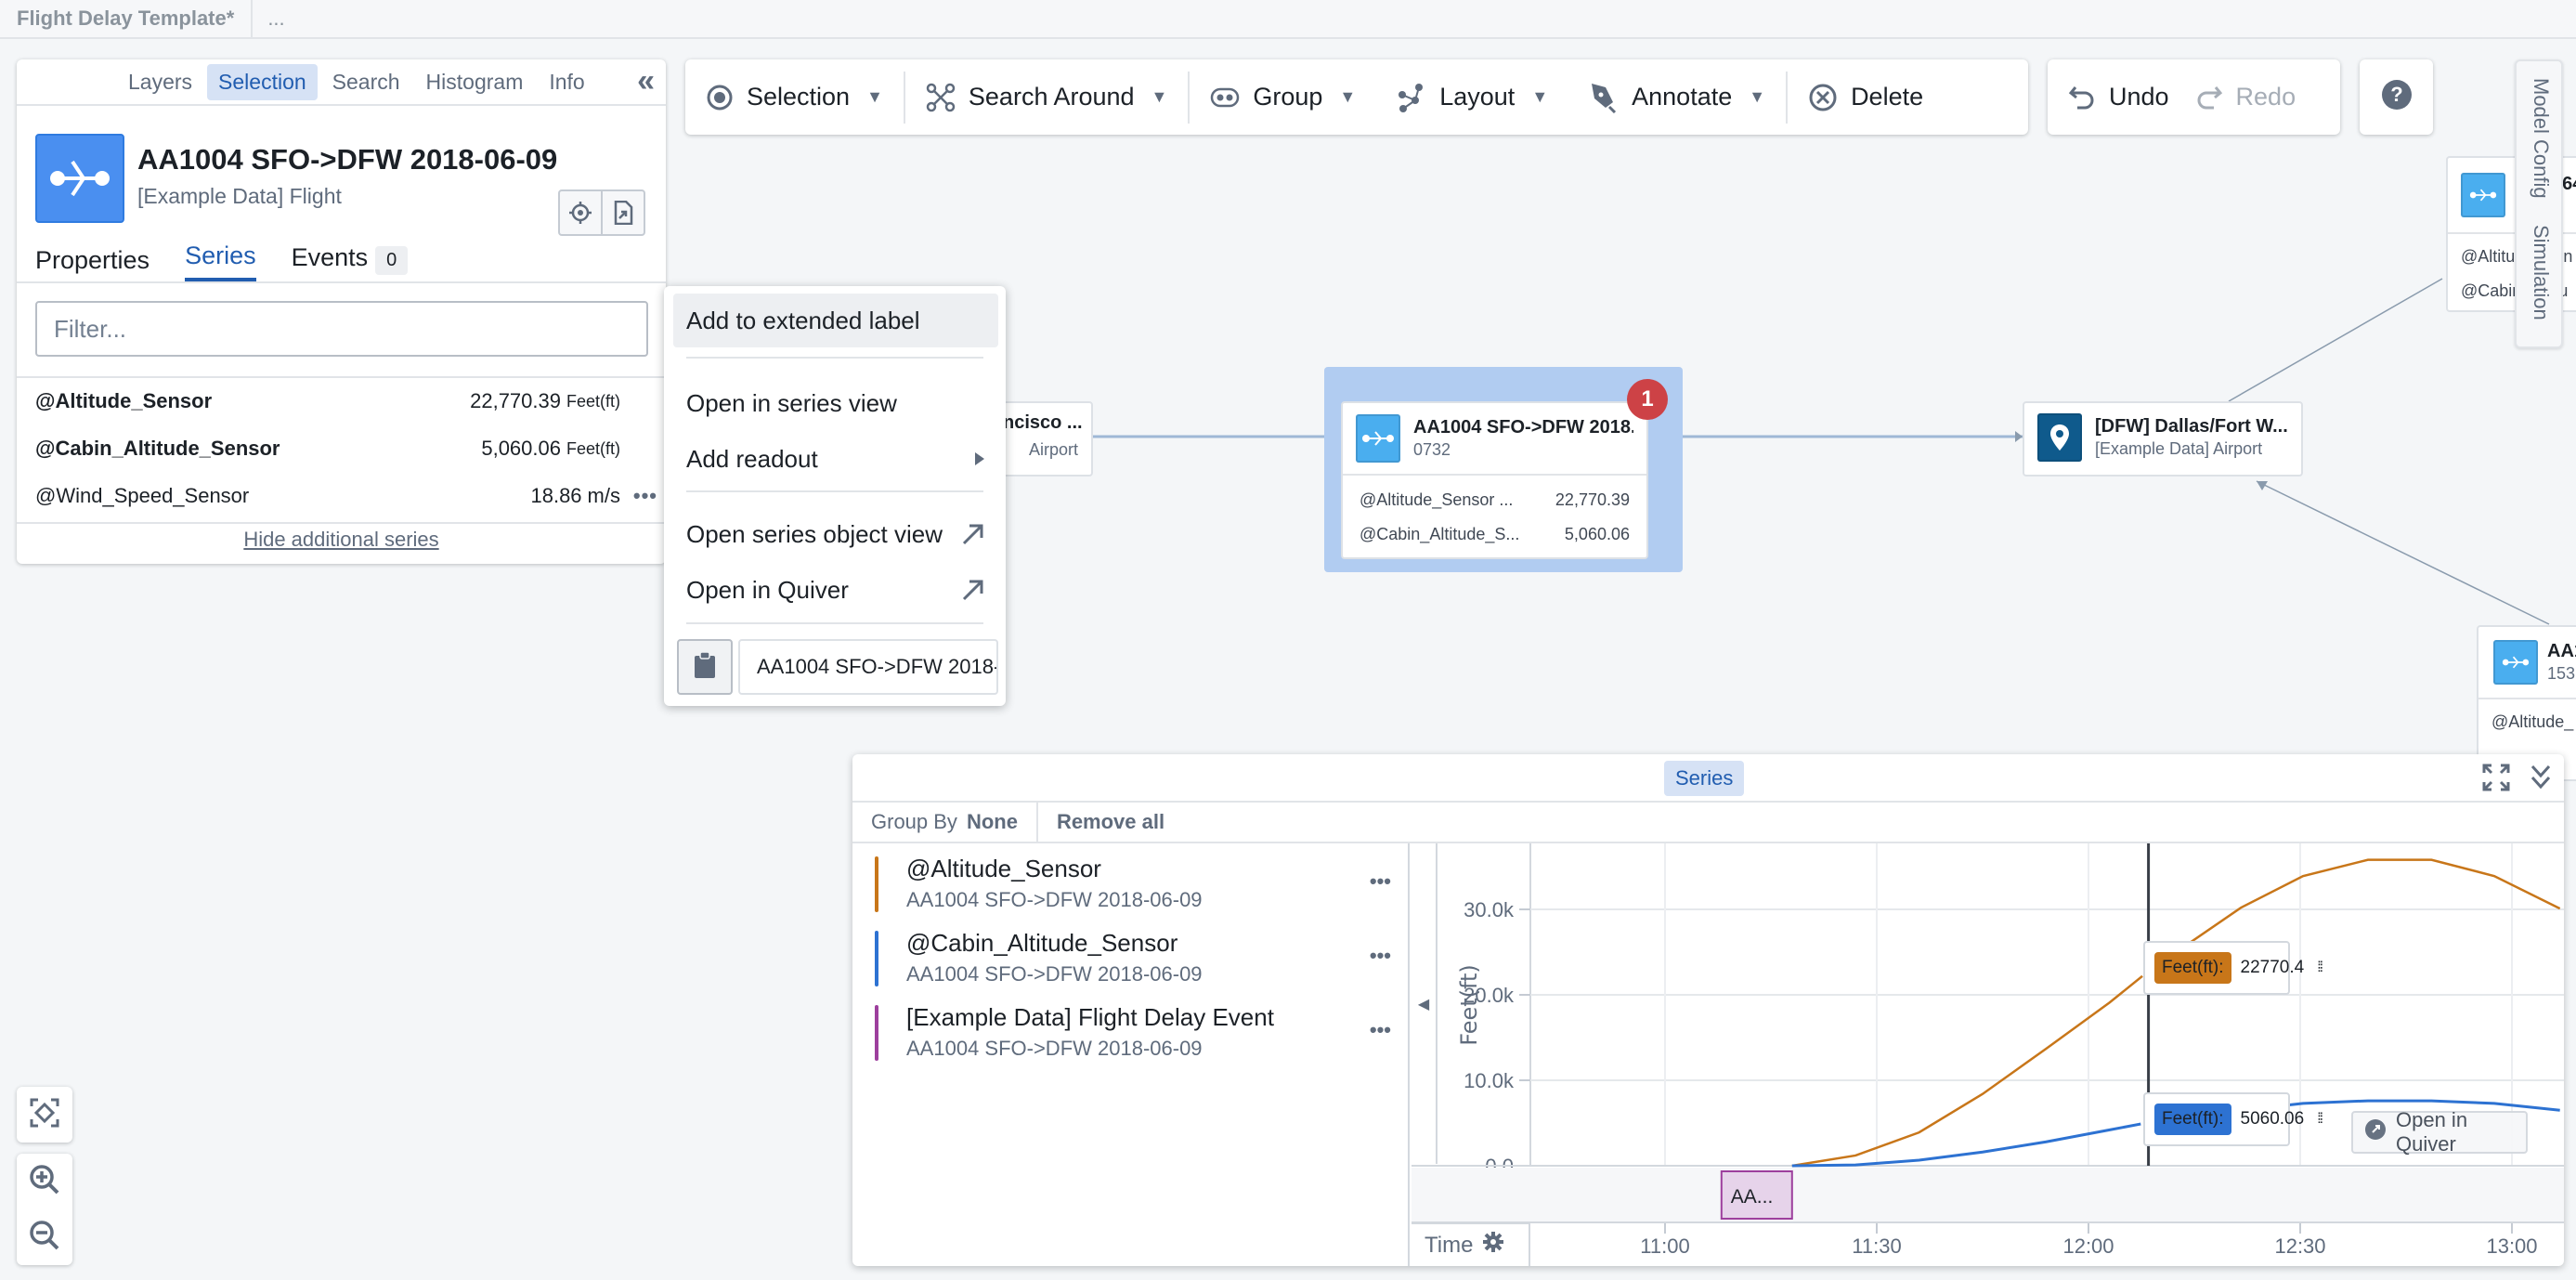 The image size is (2576, 1280). Describe the element at coordinates (639, 496) in the screenshot. I see `more-options-icon: •••` at that location.